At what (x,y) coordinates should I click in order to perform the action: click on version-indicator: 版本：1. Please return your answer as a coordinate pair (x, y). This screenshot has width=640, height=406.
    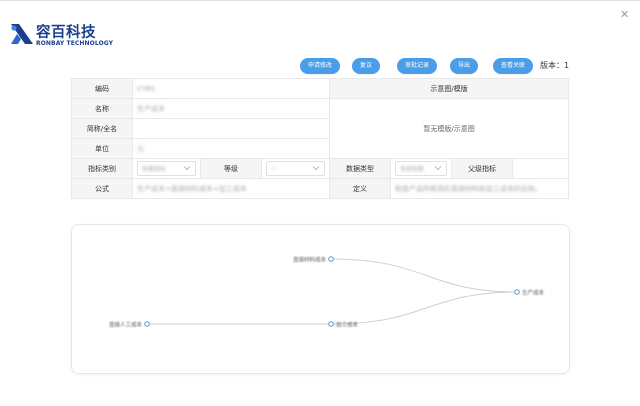
    Looking at the image, I should click on (554, 66).